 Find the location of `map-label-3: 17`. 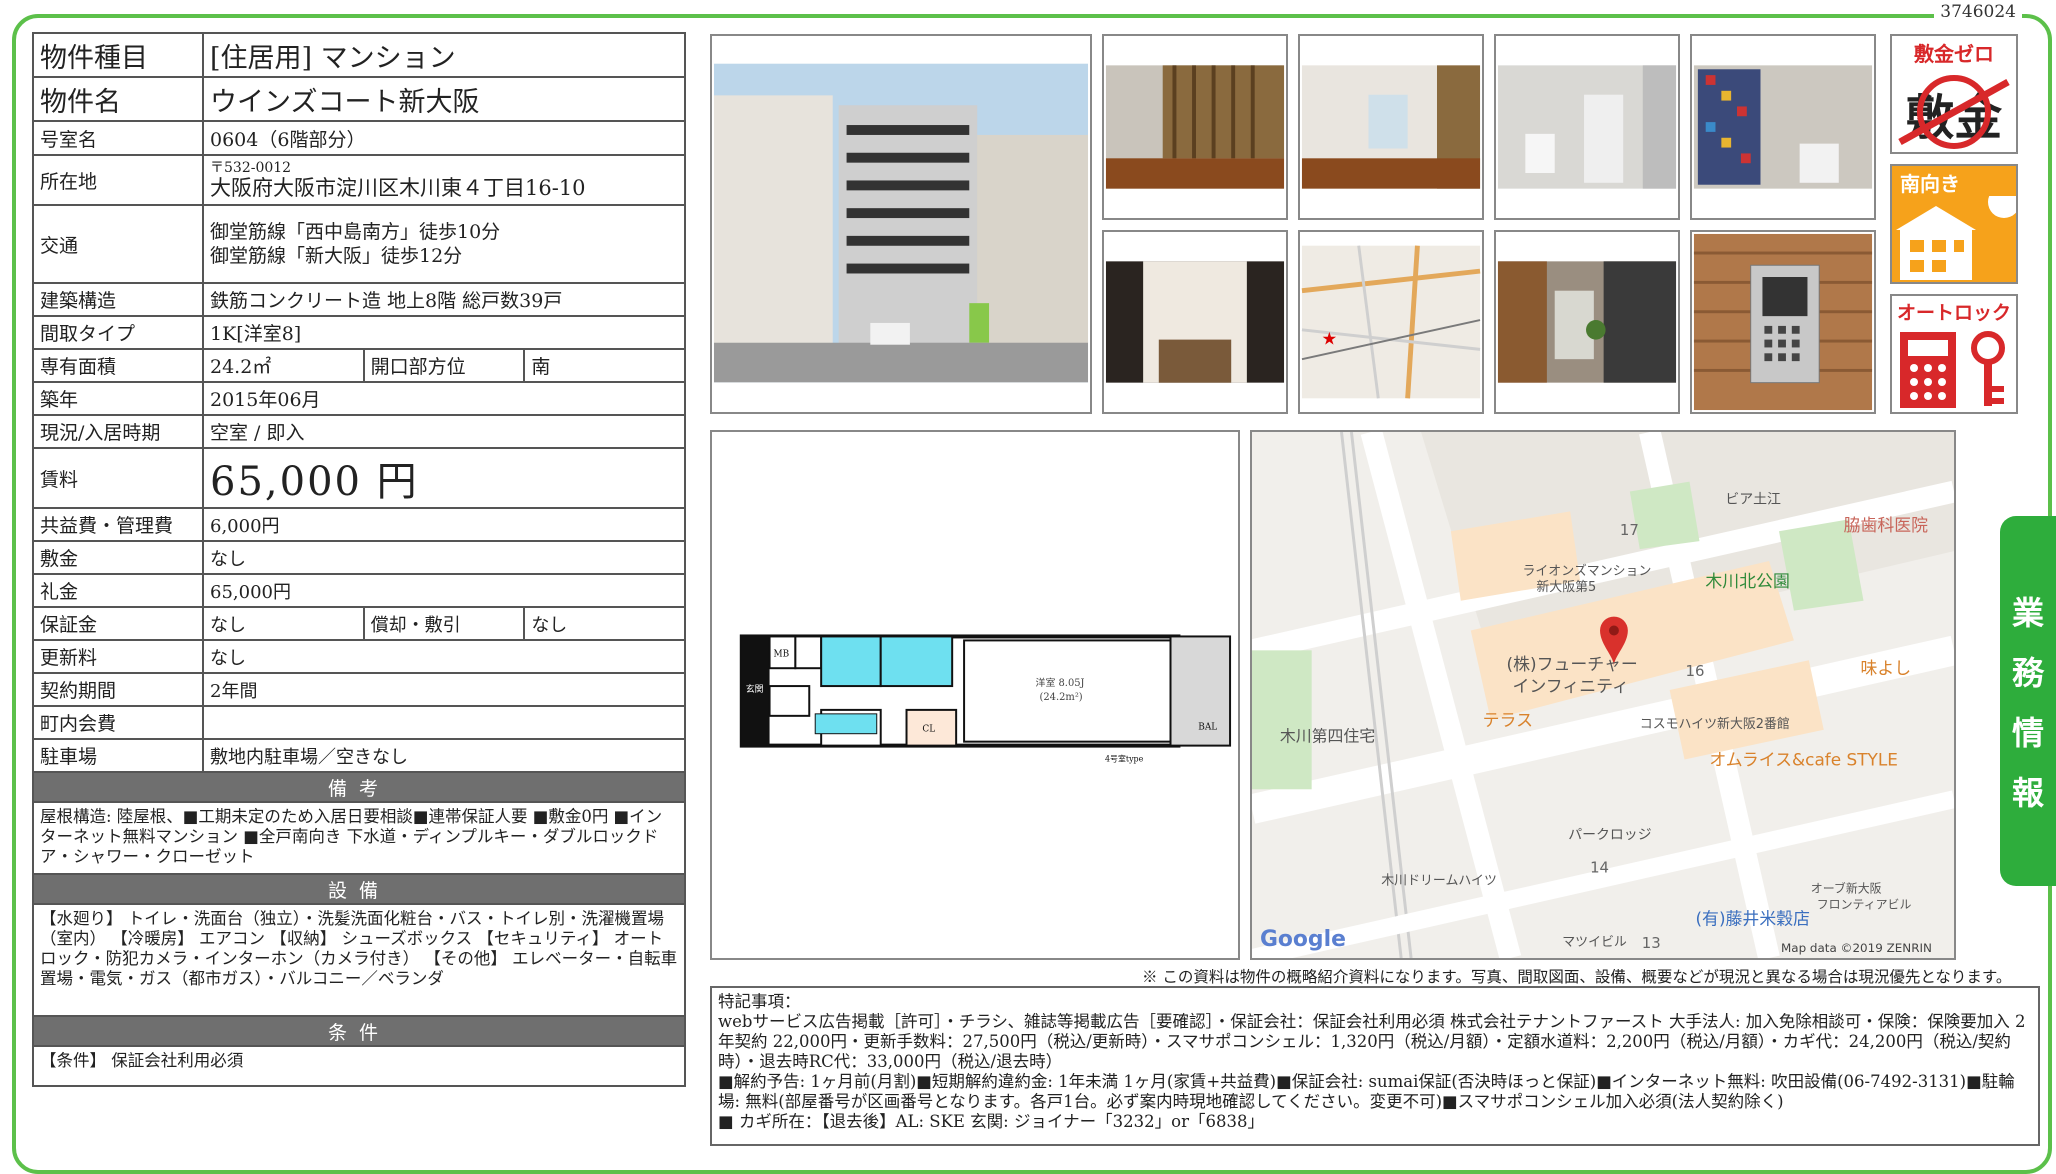

map-label-3: 17 is located at coordinates (1629, 530).